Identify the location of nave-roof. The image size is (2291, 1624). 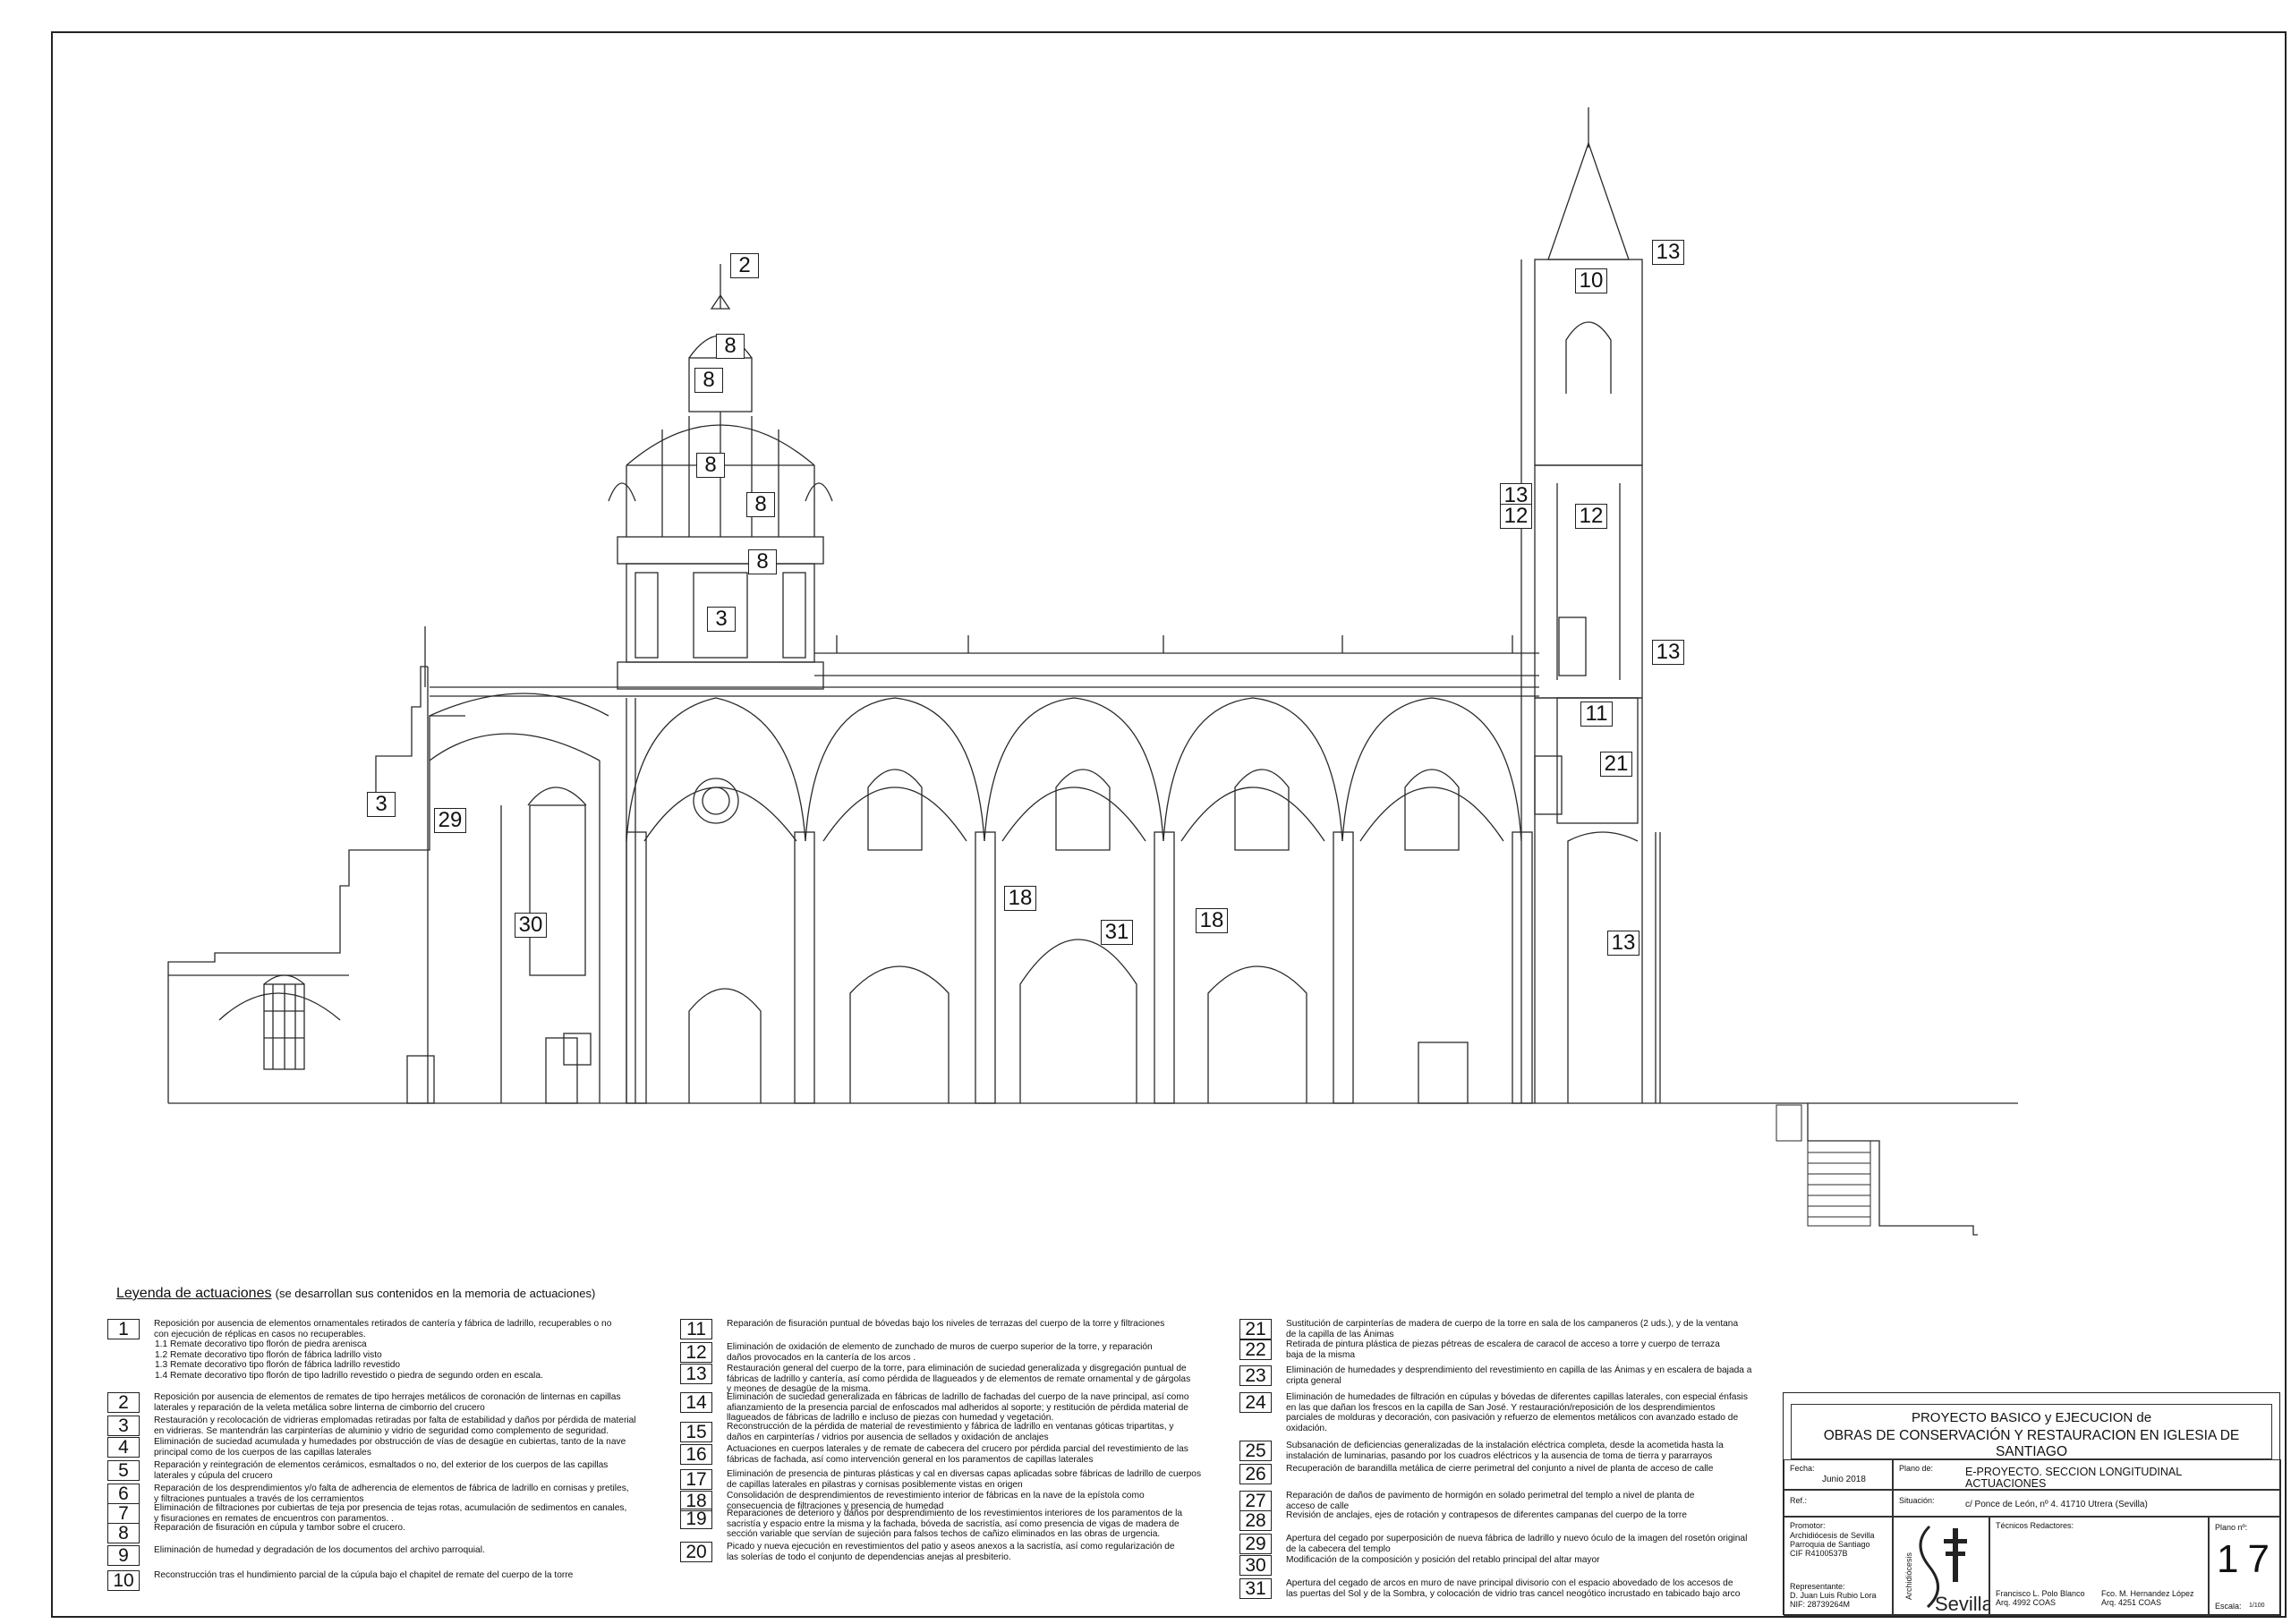
(981, 661).